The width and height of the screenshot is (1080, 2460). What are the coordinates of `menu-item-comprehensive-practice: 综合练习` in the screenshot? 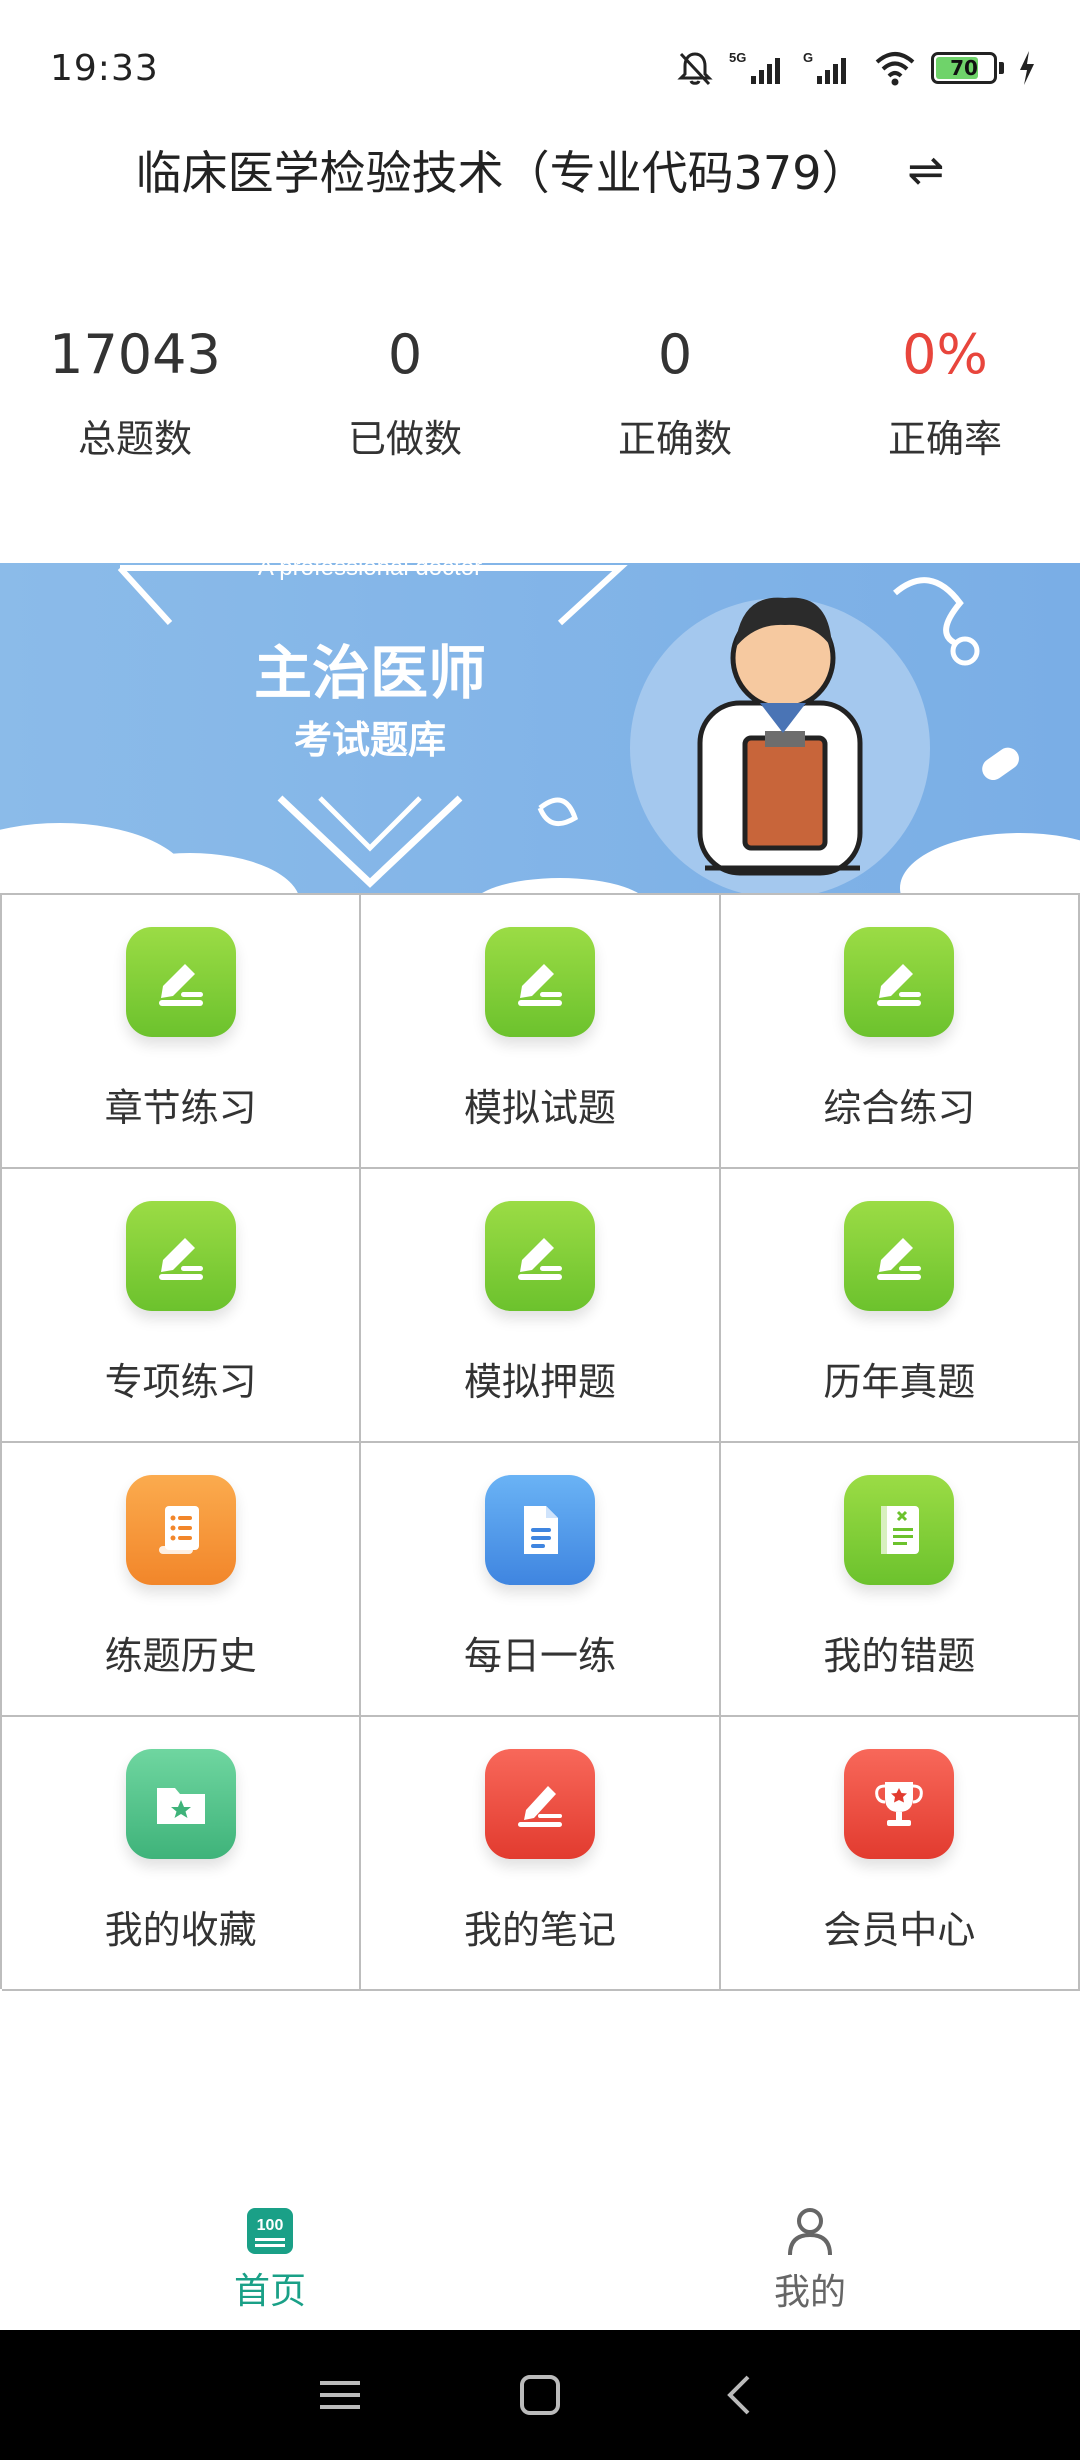 It's located at (900, 1032).